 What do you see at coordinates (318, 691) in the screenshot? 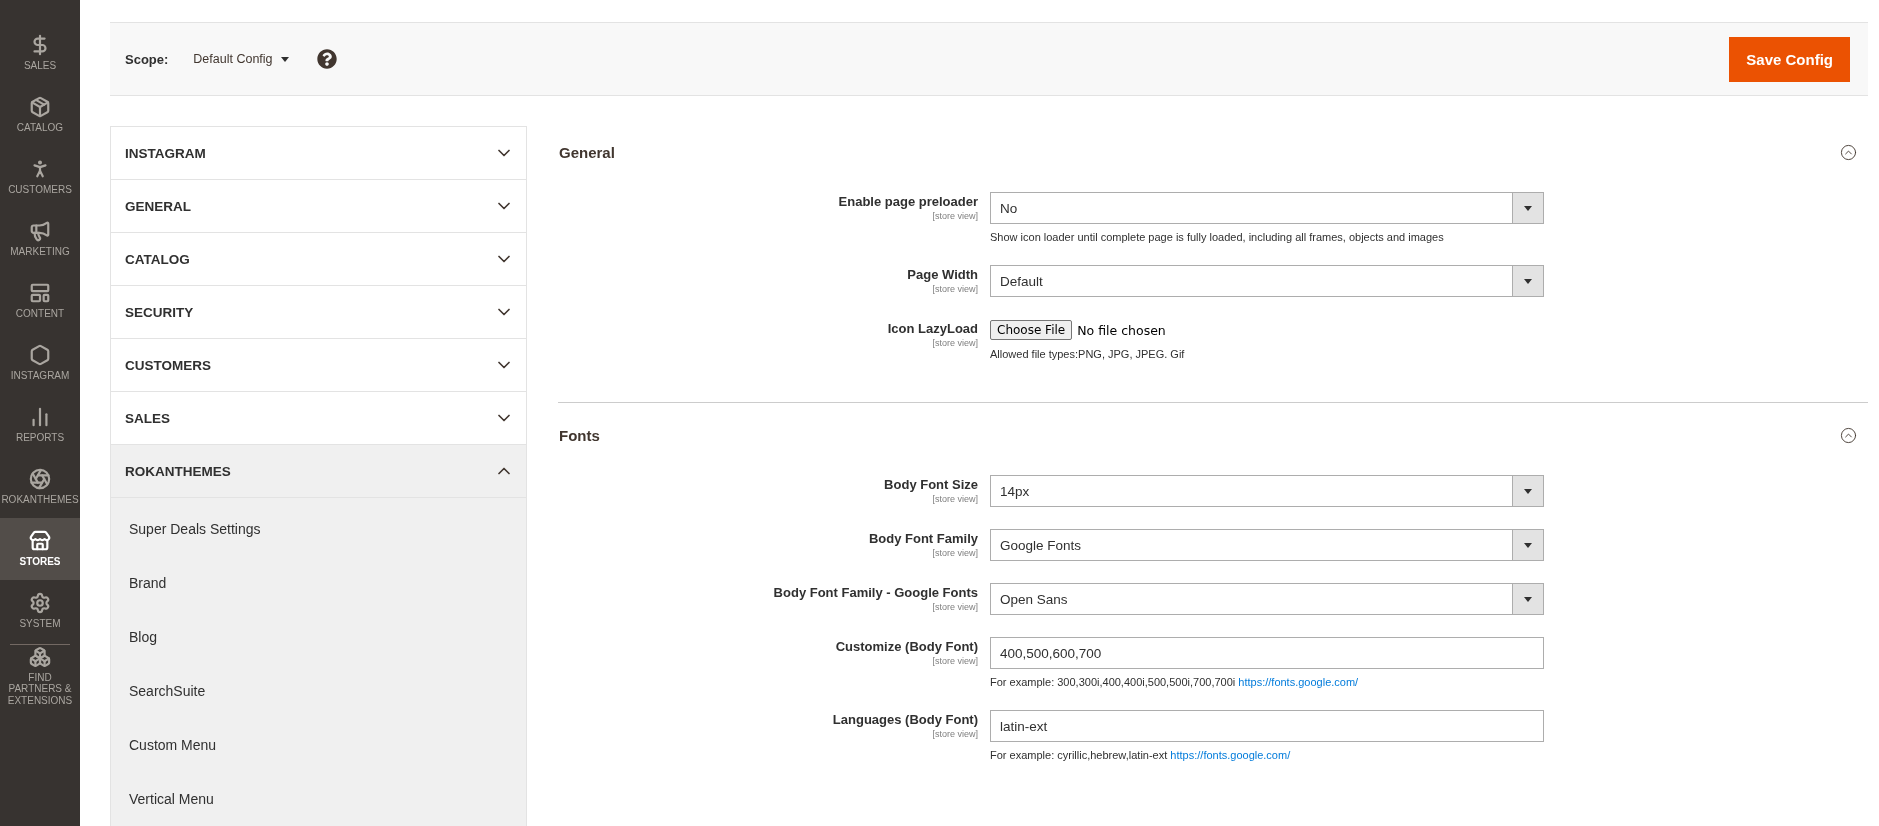
I see `config-subtab: SearchSuite` at bounding box center [318, 691].